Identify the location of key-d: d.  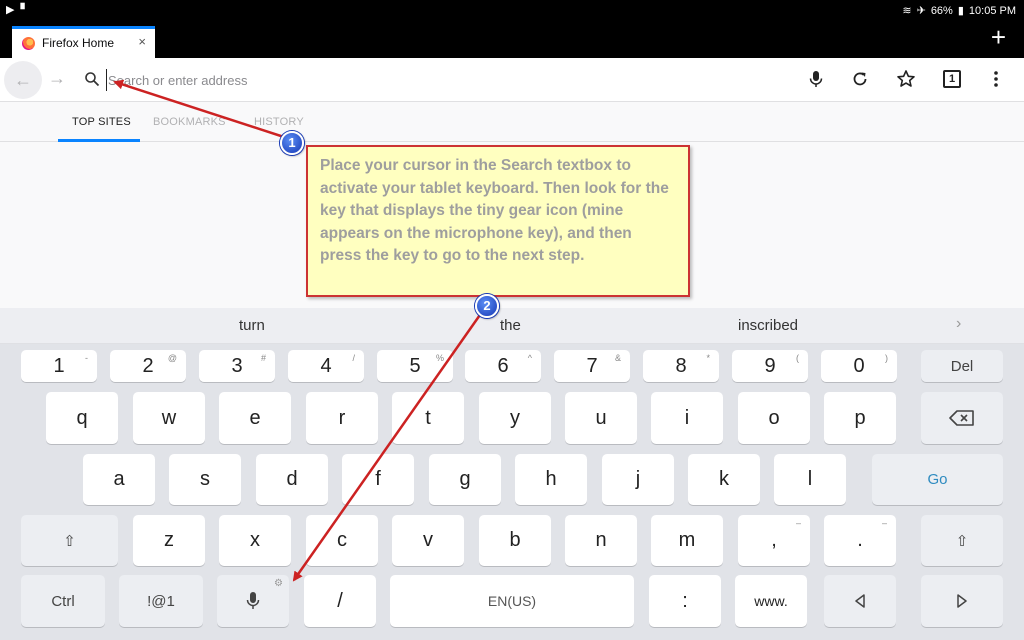
(292, 479).